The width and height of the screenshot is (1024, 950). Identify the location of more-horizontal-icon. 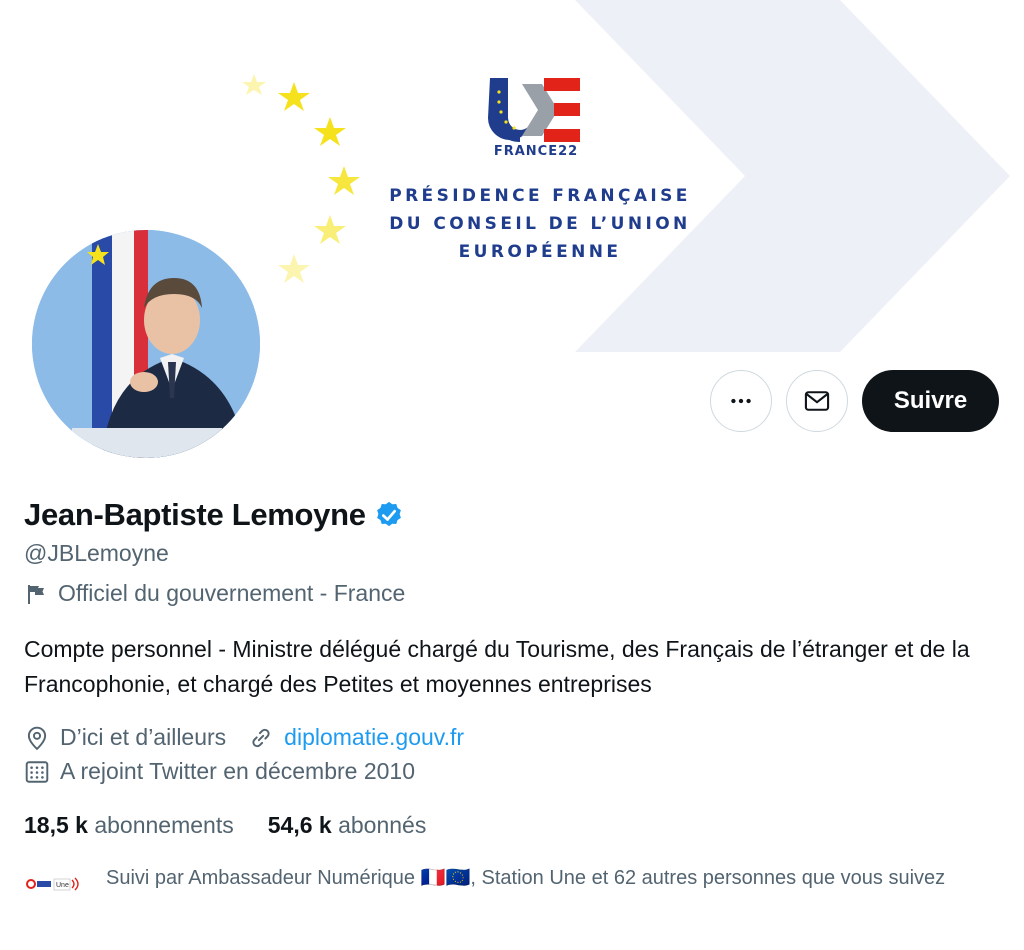
(741, 401).